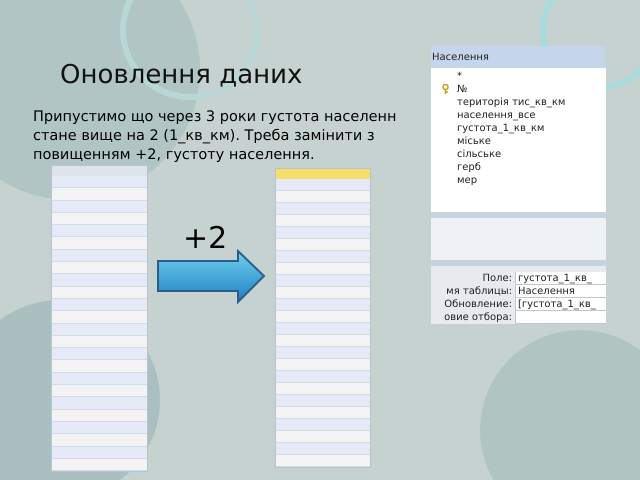  I want to click on field-list-item: густота_1_кв_км, so click(500, 129).